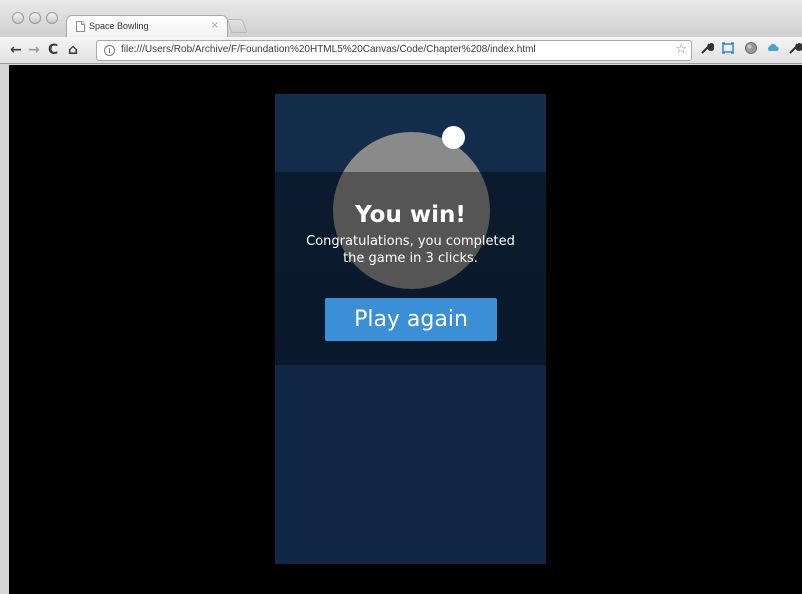  What do you see at coordinates (237, 26) in the screenshot?
I see `new-tab-button` at bounding box center [237, 26].